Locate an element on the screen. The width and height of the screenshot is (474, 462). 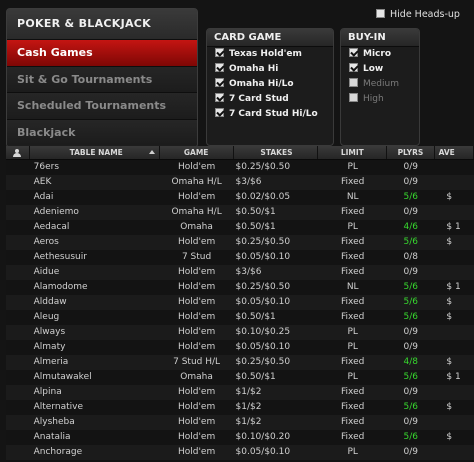
table-name-cell: Adai is located at coordinates (43, 197).